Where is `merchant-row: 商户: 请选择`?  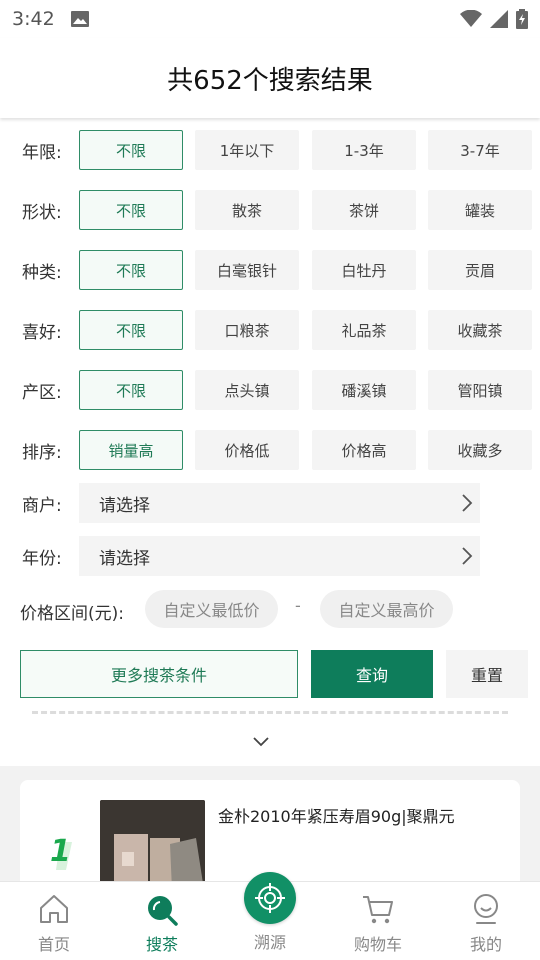
merchant-row: 商户: 请选择 is located at coordinates (270, 503).